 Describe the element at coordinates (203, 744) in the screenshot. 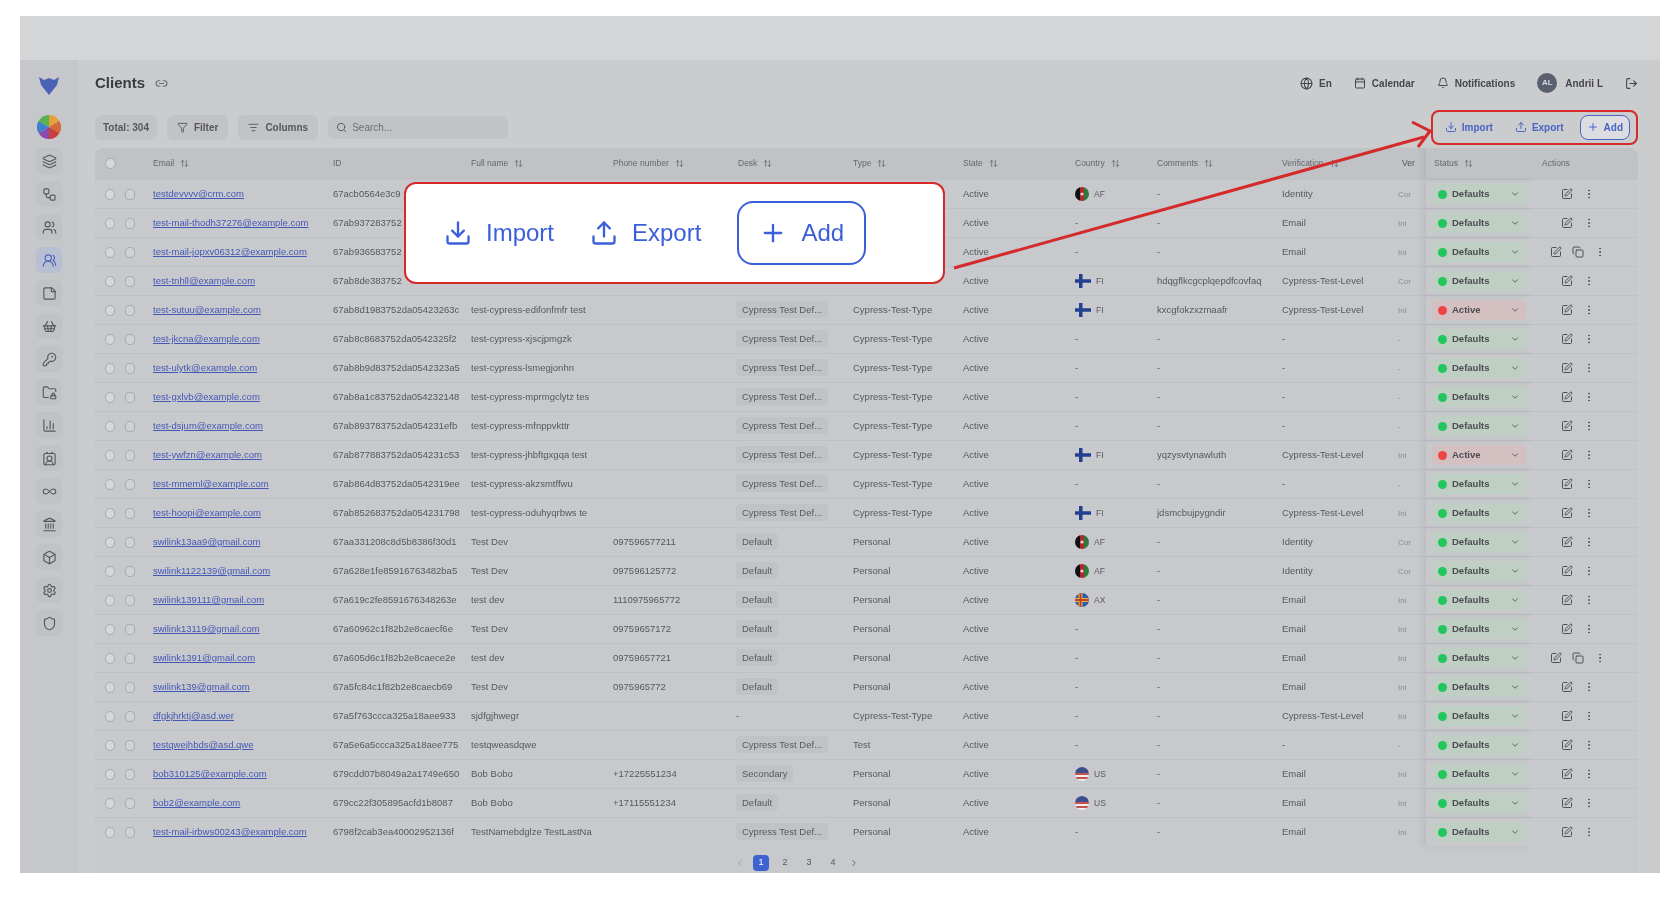

I see `email-link: testqwejhbds@asd.qwe` at that location.